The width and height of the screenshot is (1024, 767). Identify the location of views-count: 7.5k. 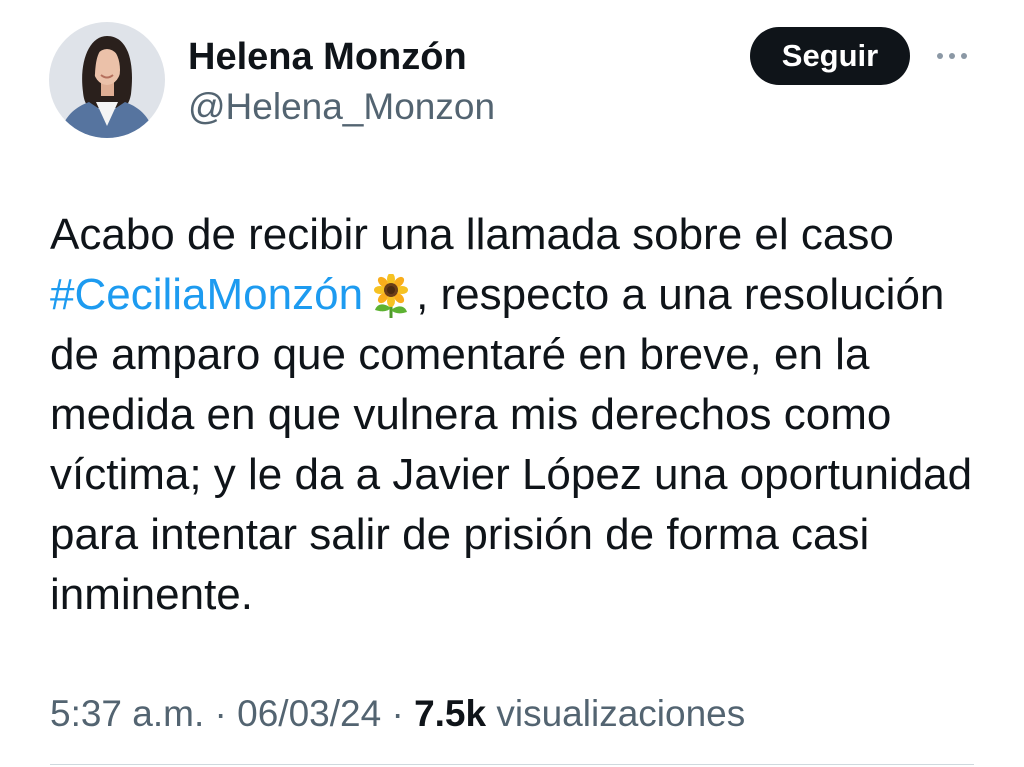
(450, 713).